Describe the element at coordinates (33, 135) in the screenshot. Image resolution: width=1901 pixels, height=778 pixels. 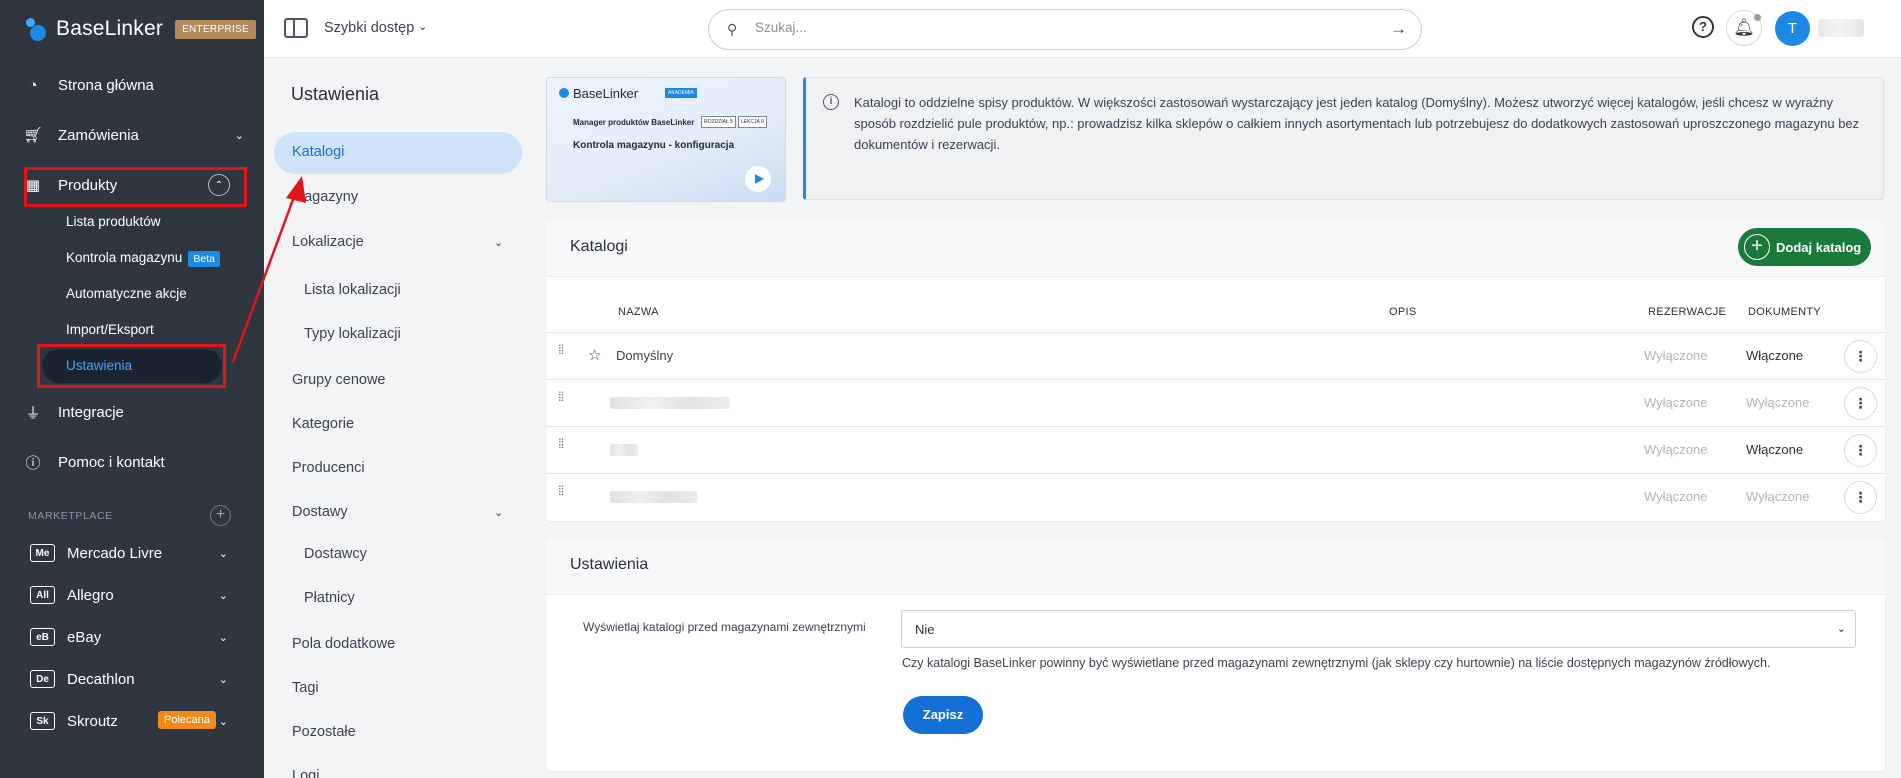
I see `cart-icon: 🛒︎` at that location.